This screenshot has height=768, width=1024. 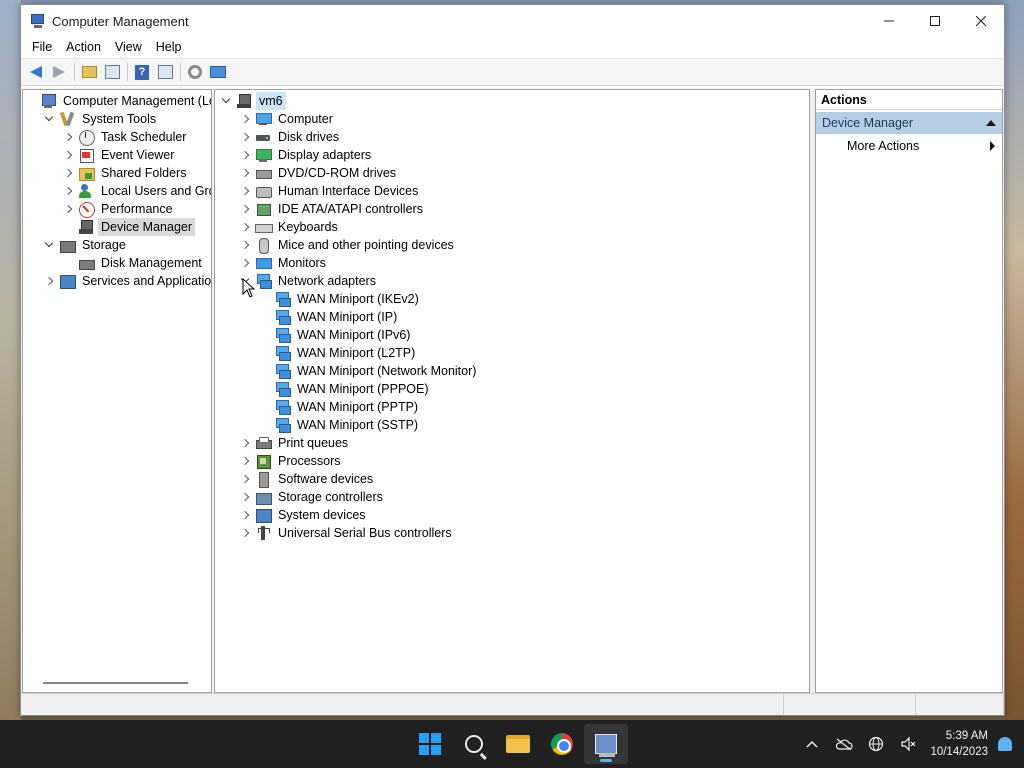 What do you see at coordinates (512, 173) in the screenshot?
I see `tree-item-dvd-cd-rom-drives: DVD/CD-ROM drives` at bounding box center [512, 173].